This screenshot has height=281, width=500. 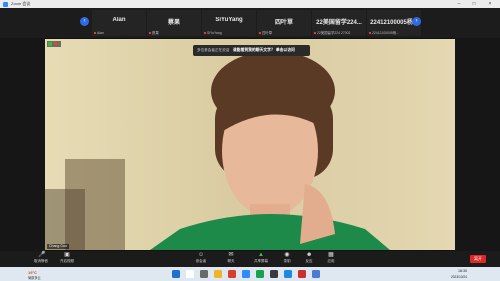 What do you see at coordinates (84, 21) in the screenshot?
I see `gallery-prev-button: ‹` at bounding box center [84, 21].